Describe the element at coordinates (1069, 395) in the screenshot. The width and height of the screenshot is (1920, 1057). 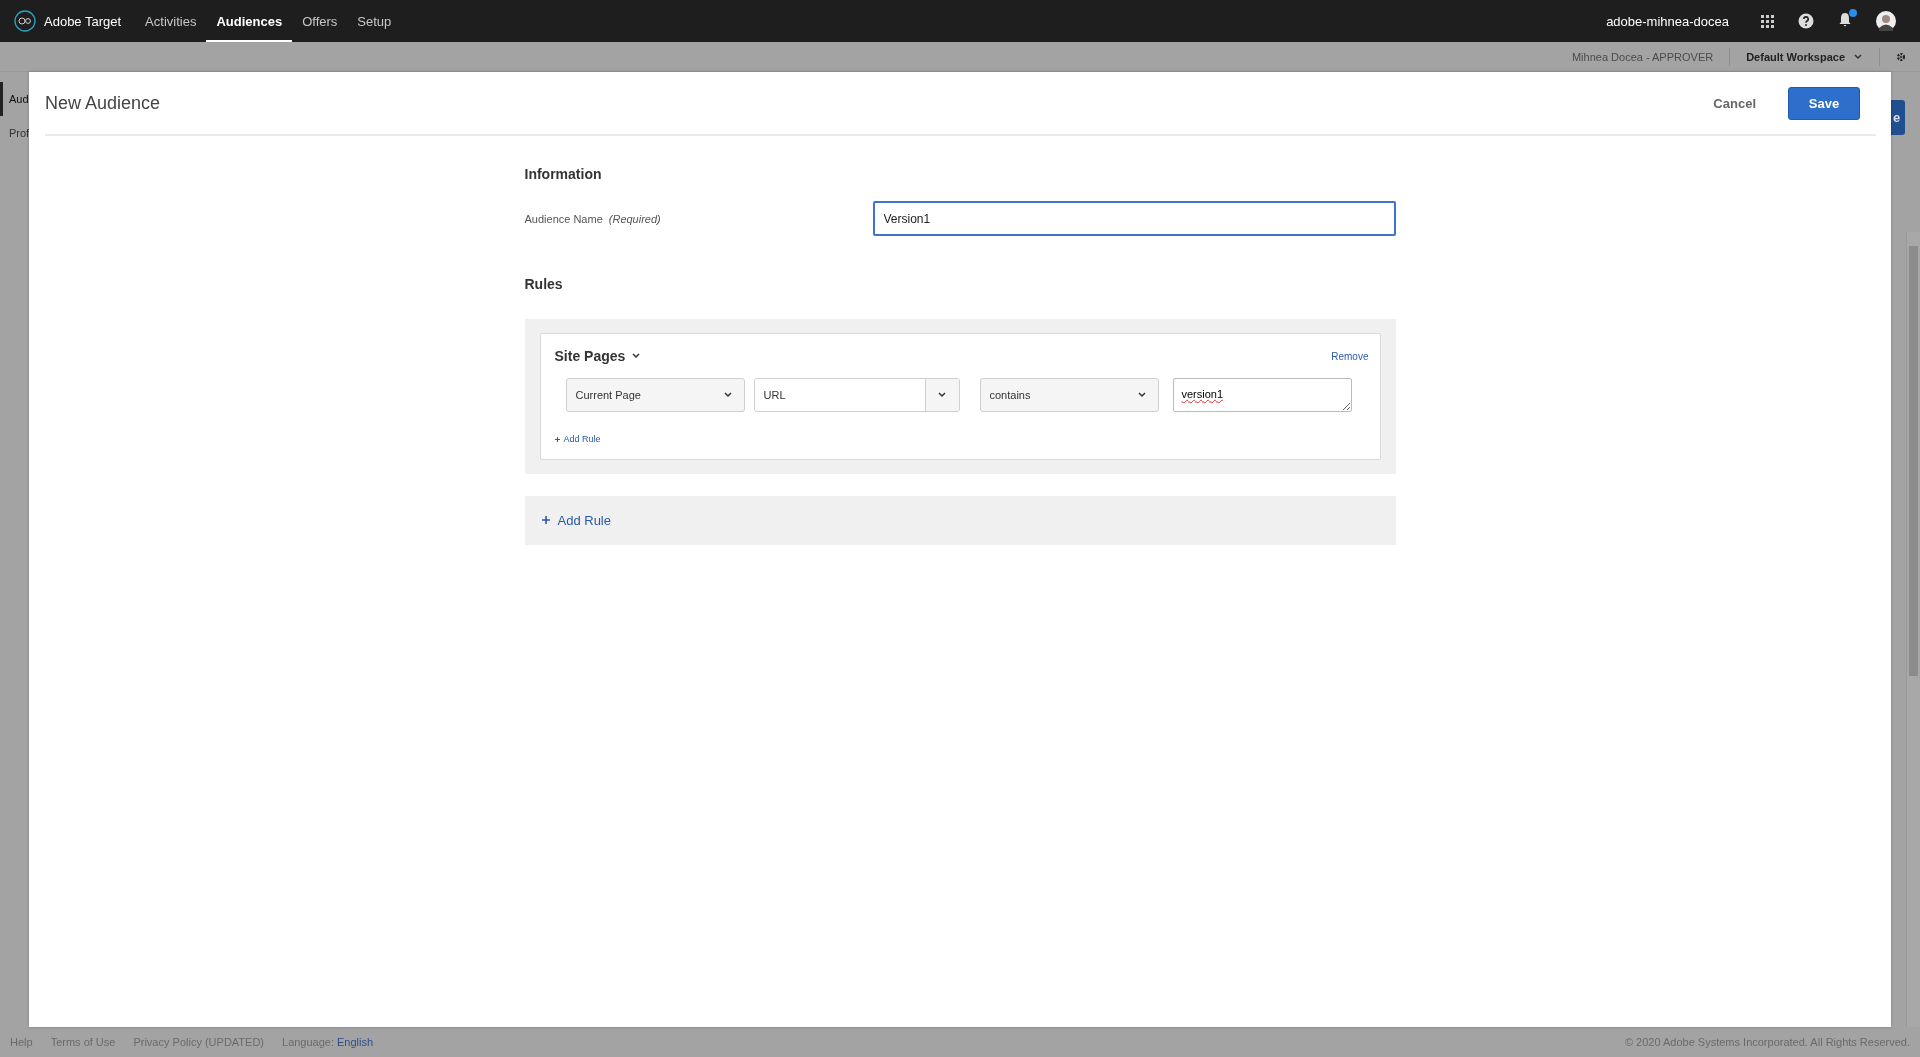
I see `dropdown: contains` at that location.